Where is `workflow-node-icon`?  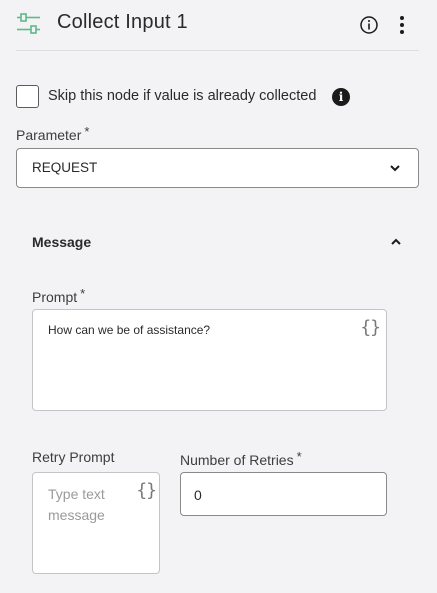
workflow-node-icon is located at coordinates (28, 23).